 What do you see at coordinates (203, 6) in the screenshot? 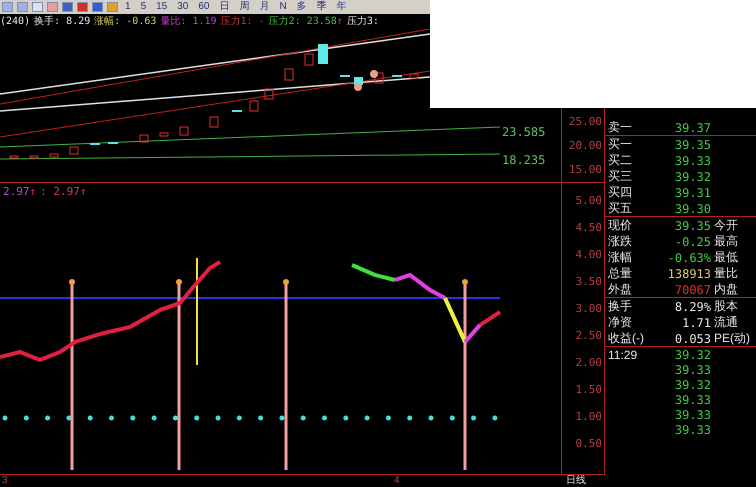
I see `period-button: 60` at bounding box center [203, 6].